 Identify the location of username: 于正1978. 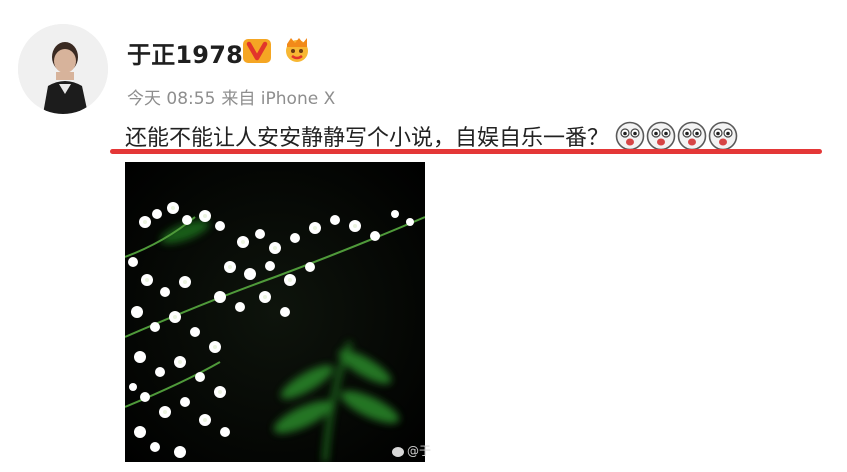
(185, 52).